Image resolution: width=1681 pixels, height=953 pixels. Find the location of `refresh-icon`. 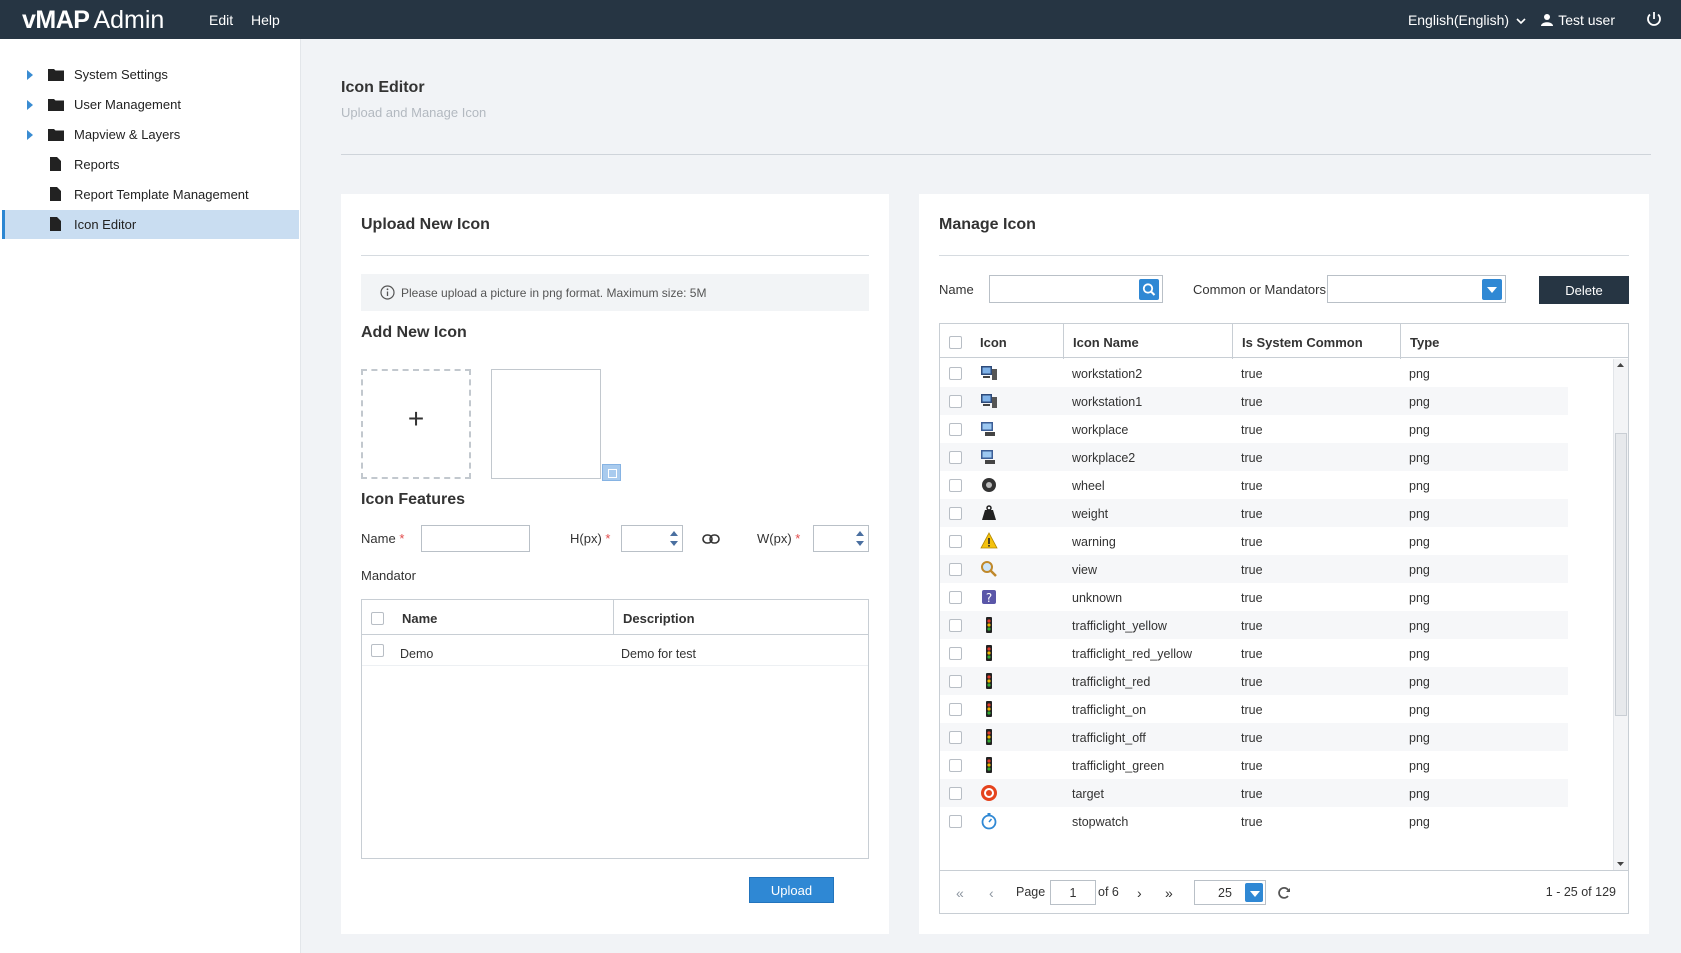

refresh-icon is located at coordinates (1284, 893).